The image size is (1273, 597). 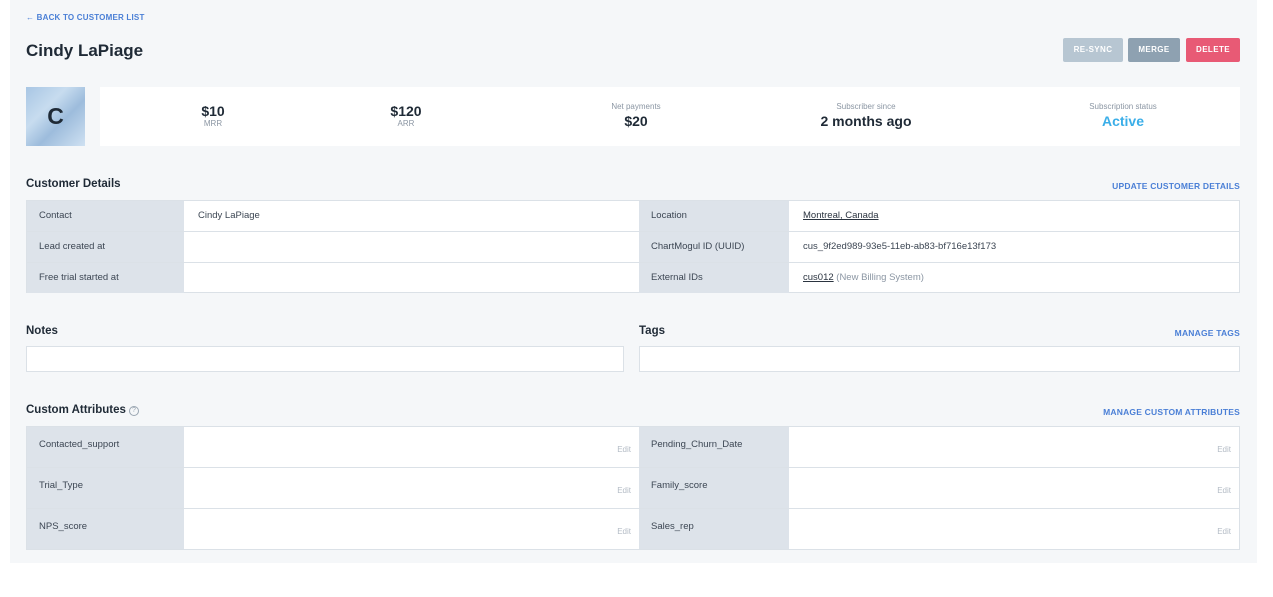 I want to click on custom-attributes-title: Custom Attributes, so click(x=76, y=410).